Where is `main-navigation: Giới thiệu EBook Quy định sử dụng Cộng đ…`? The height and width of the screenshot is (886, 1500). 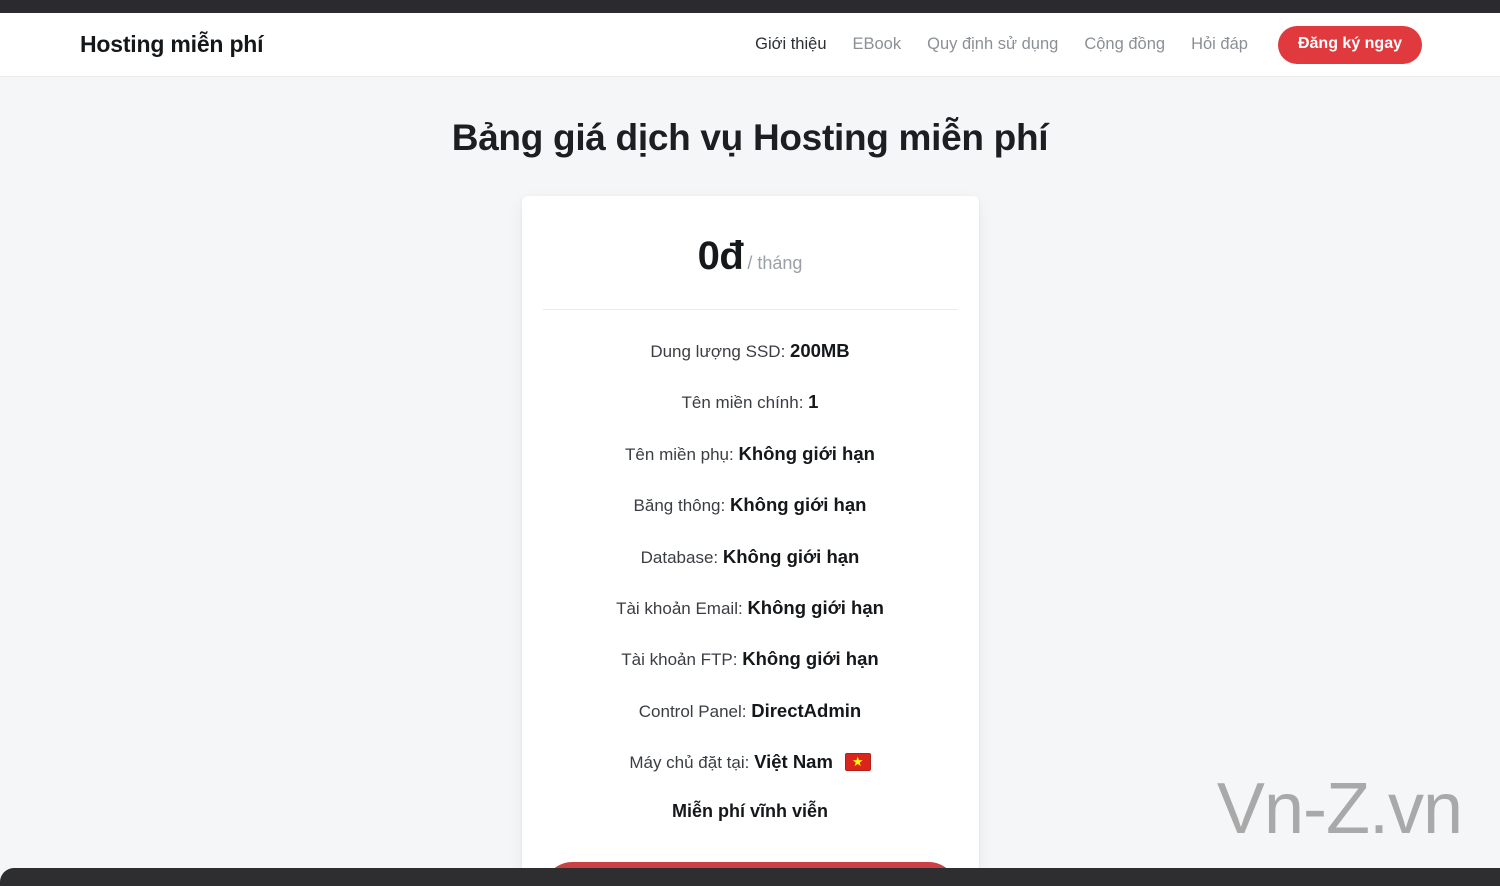 main-navigation: Giới thiệu EBook Quy định sử dụng Cộng đ… is located at coordinates (1088, 44).